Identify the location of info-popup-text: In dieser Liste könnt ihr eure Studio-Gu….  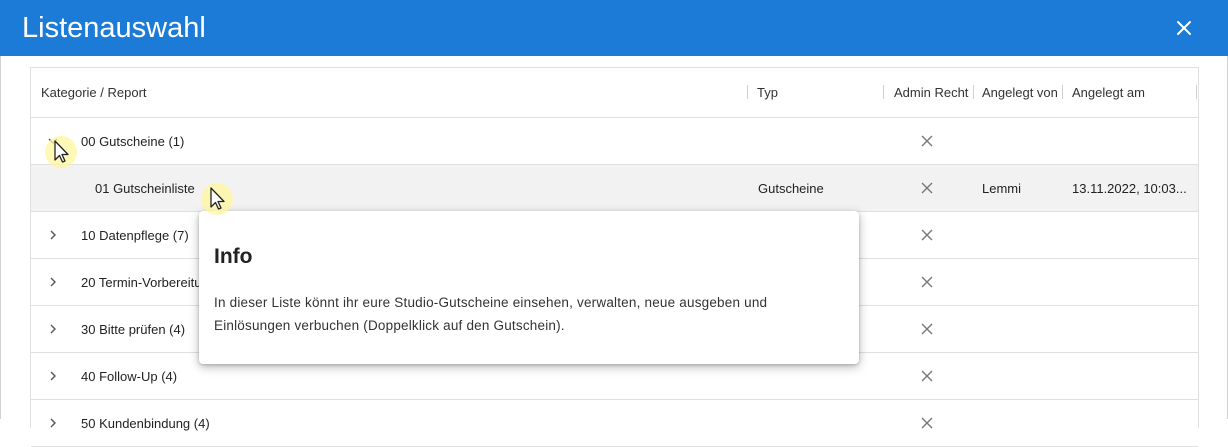
(524, 314).